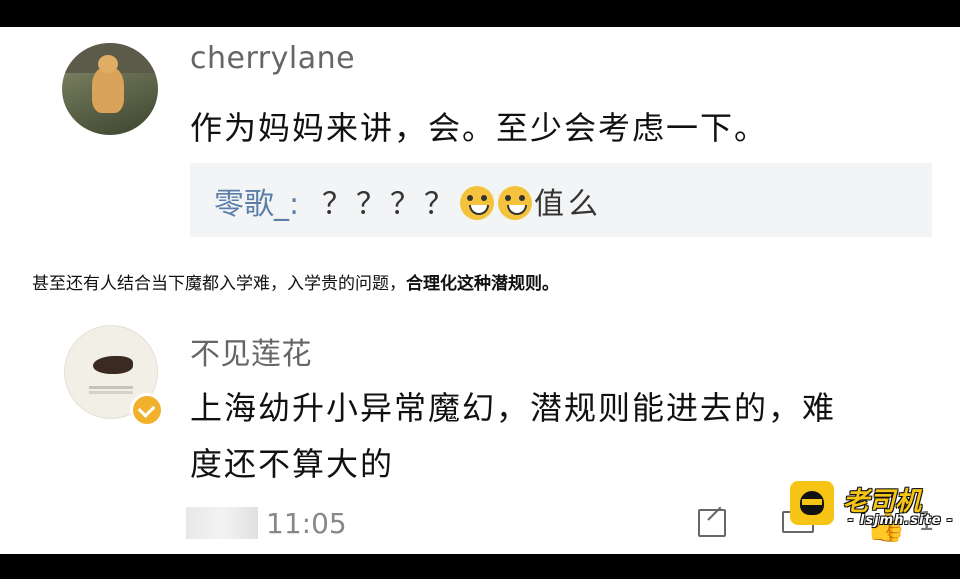 This screenshot has width=960, height=579. I want to click on cherrylane-avatar, so click(110, 89).